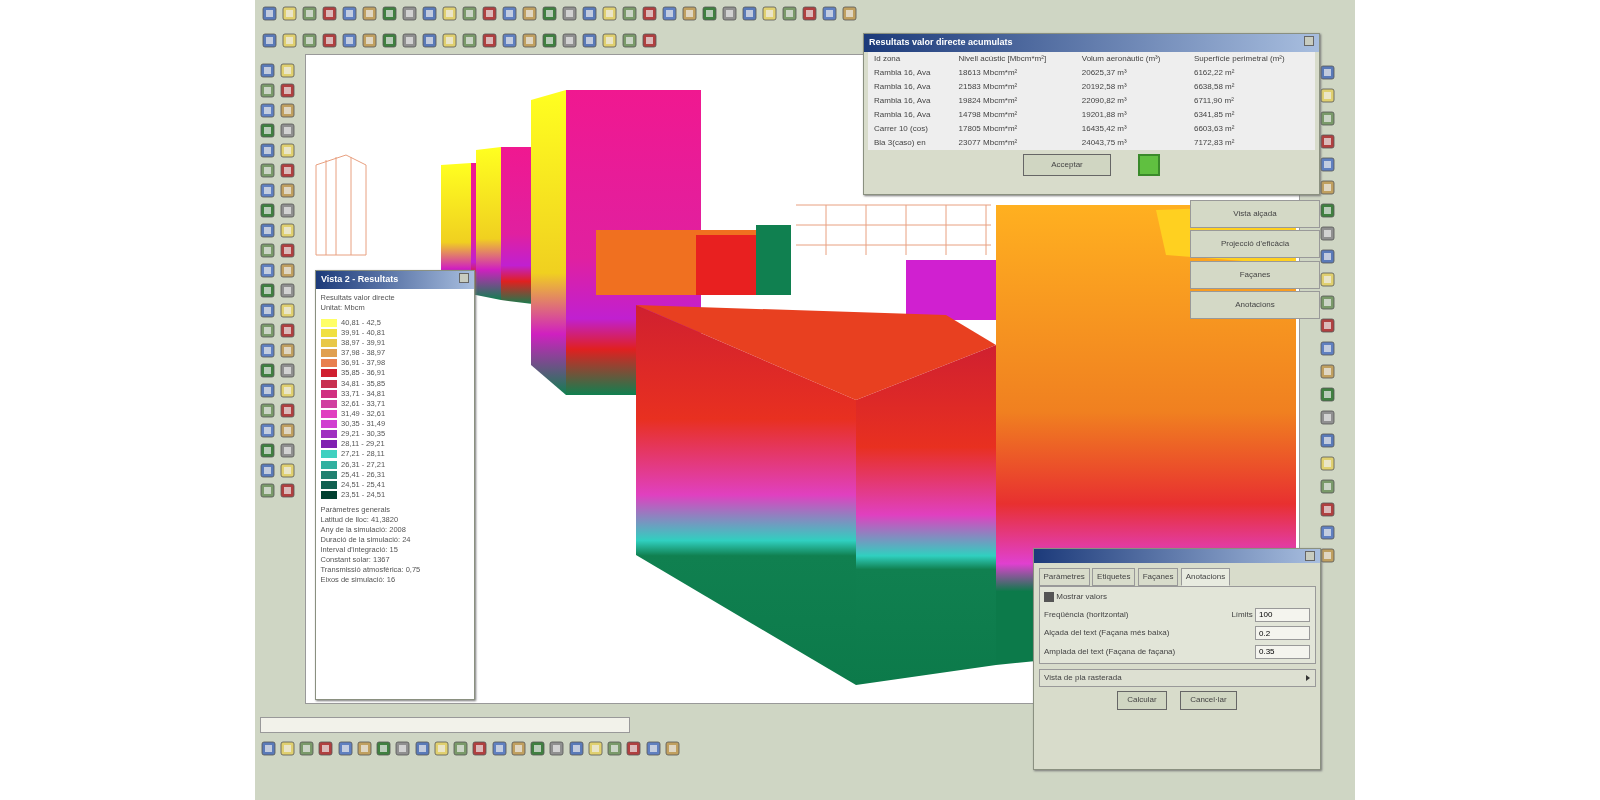 The image size is (1600, 800). I want to click on dialog-tab: Paràmetres, so click(1064, 576).